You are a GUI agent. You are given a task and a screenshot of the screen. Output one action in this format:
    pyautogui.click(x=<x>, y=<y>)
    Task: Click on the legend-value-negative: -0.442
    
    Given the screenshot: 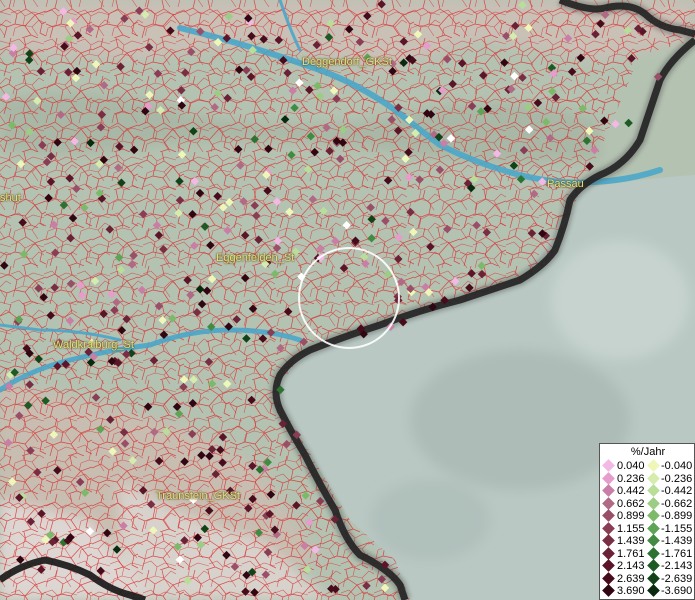 What is the action you would take?
    pyautogui.click(x=677, y=491)
    